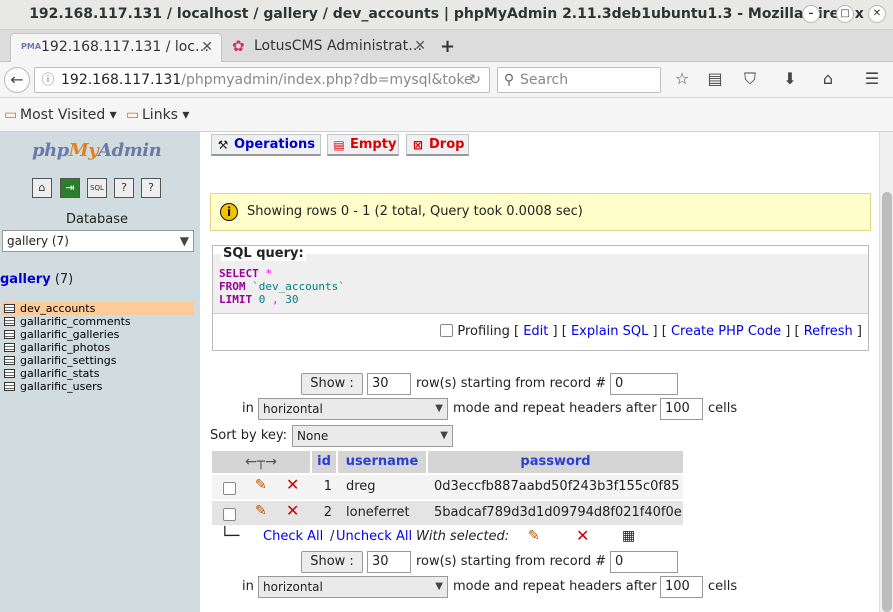 The image size is (893, 612). I want to click on folder-icon: ▭, so click(133, 115).